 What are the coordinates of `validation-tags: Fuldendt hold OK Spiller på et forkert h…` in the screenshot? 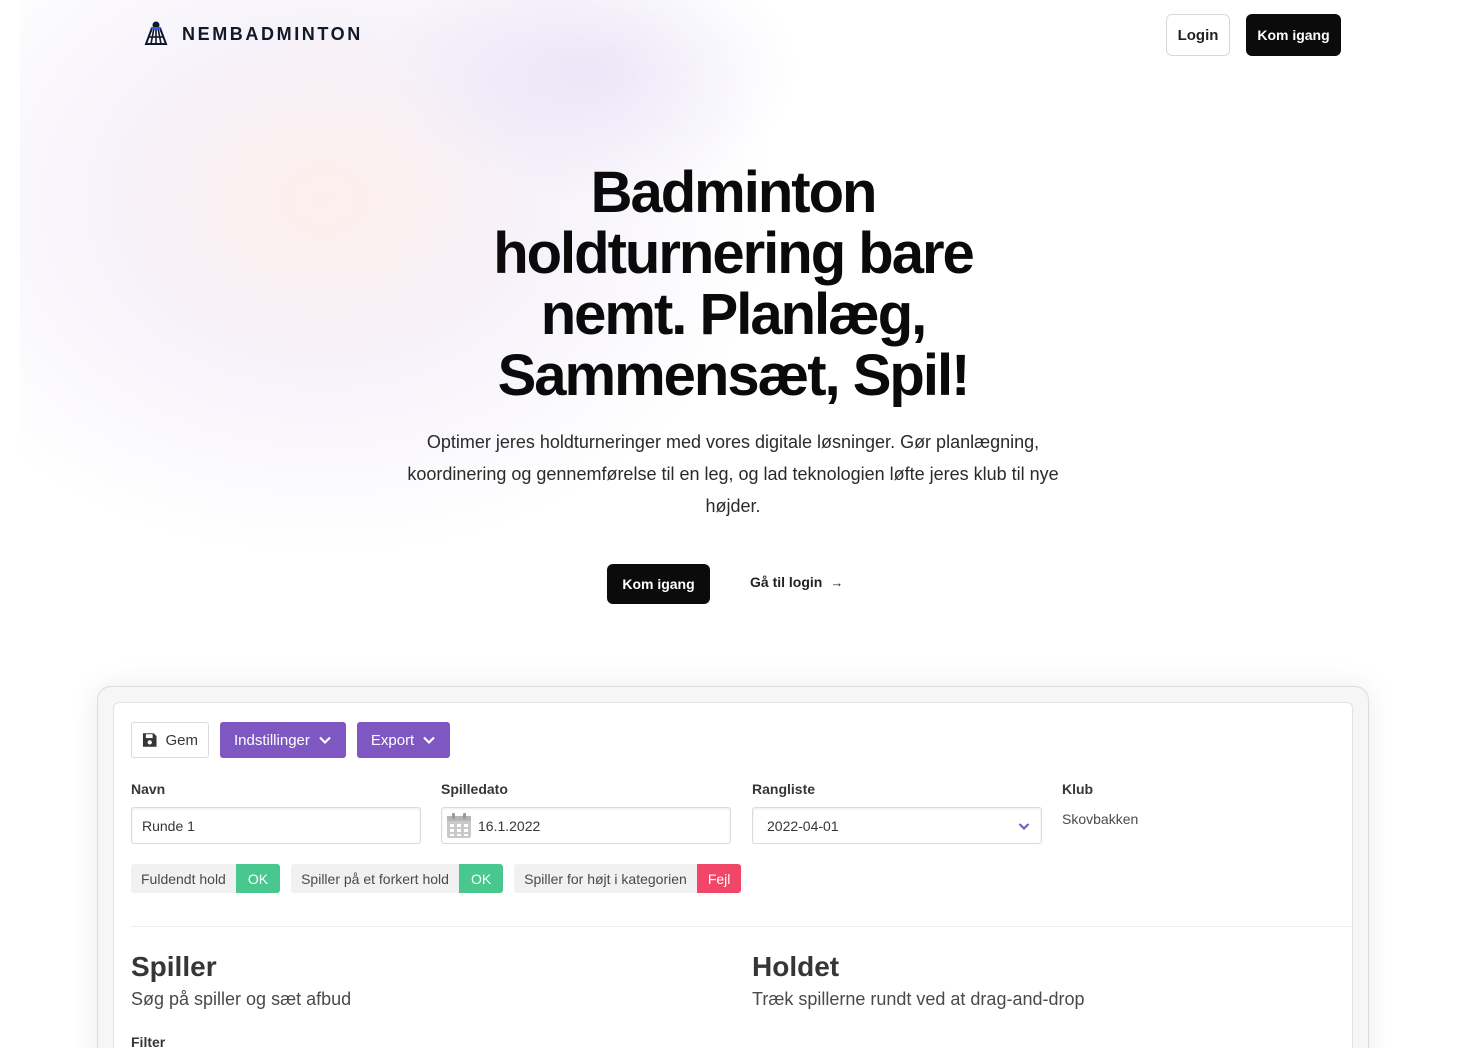 It's located at (436, 878).